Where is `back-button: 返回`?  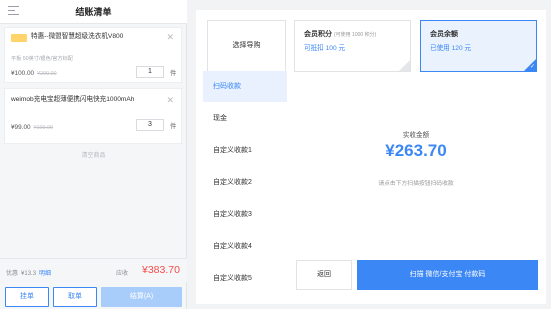 back-button: 返回 is located at coordinates (324, 275).